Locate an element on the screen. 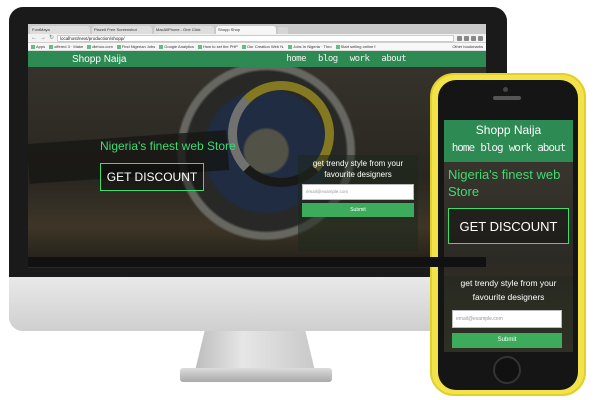 The height and width of the screenshot is (400, 600). bookmark-label: Find Nigerian Jobs is located at coordinates (138, 46).